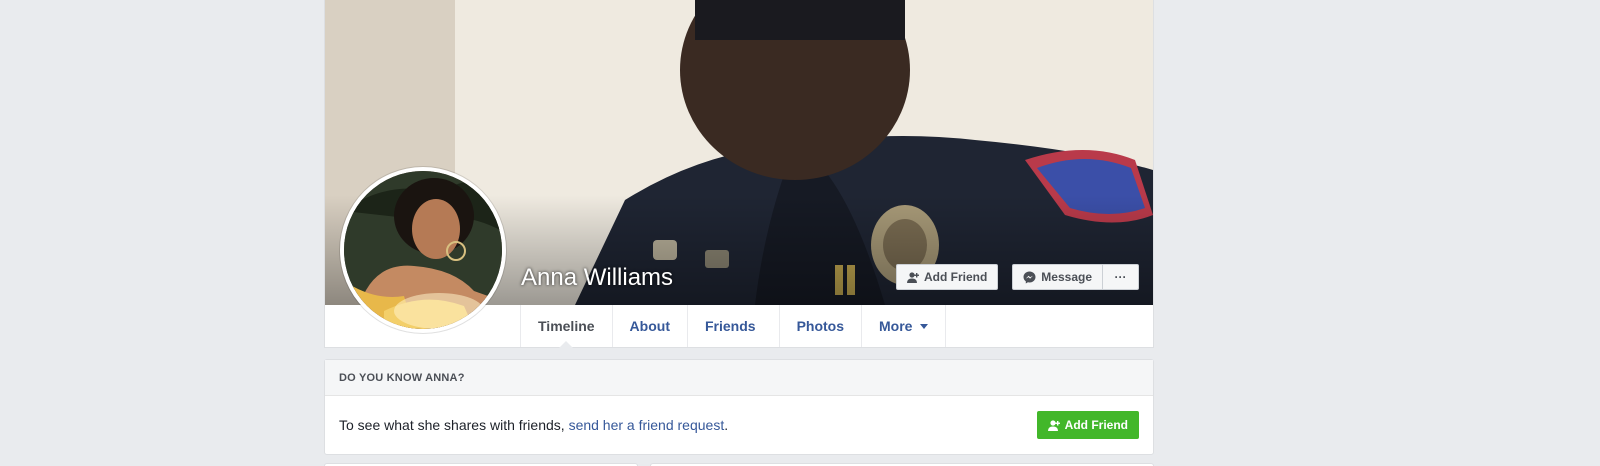  I want to click on tab-more-label: More, so click(896, 326).